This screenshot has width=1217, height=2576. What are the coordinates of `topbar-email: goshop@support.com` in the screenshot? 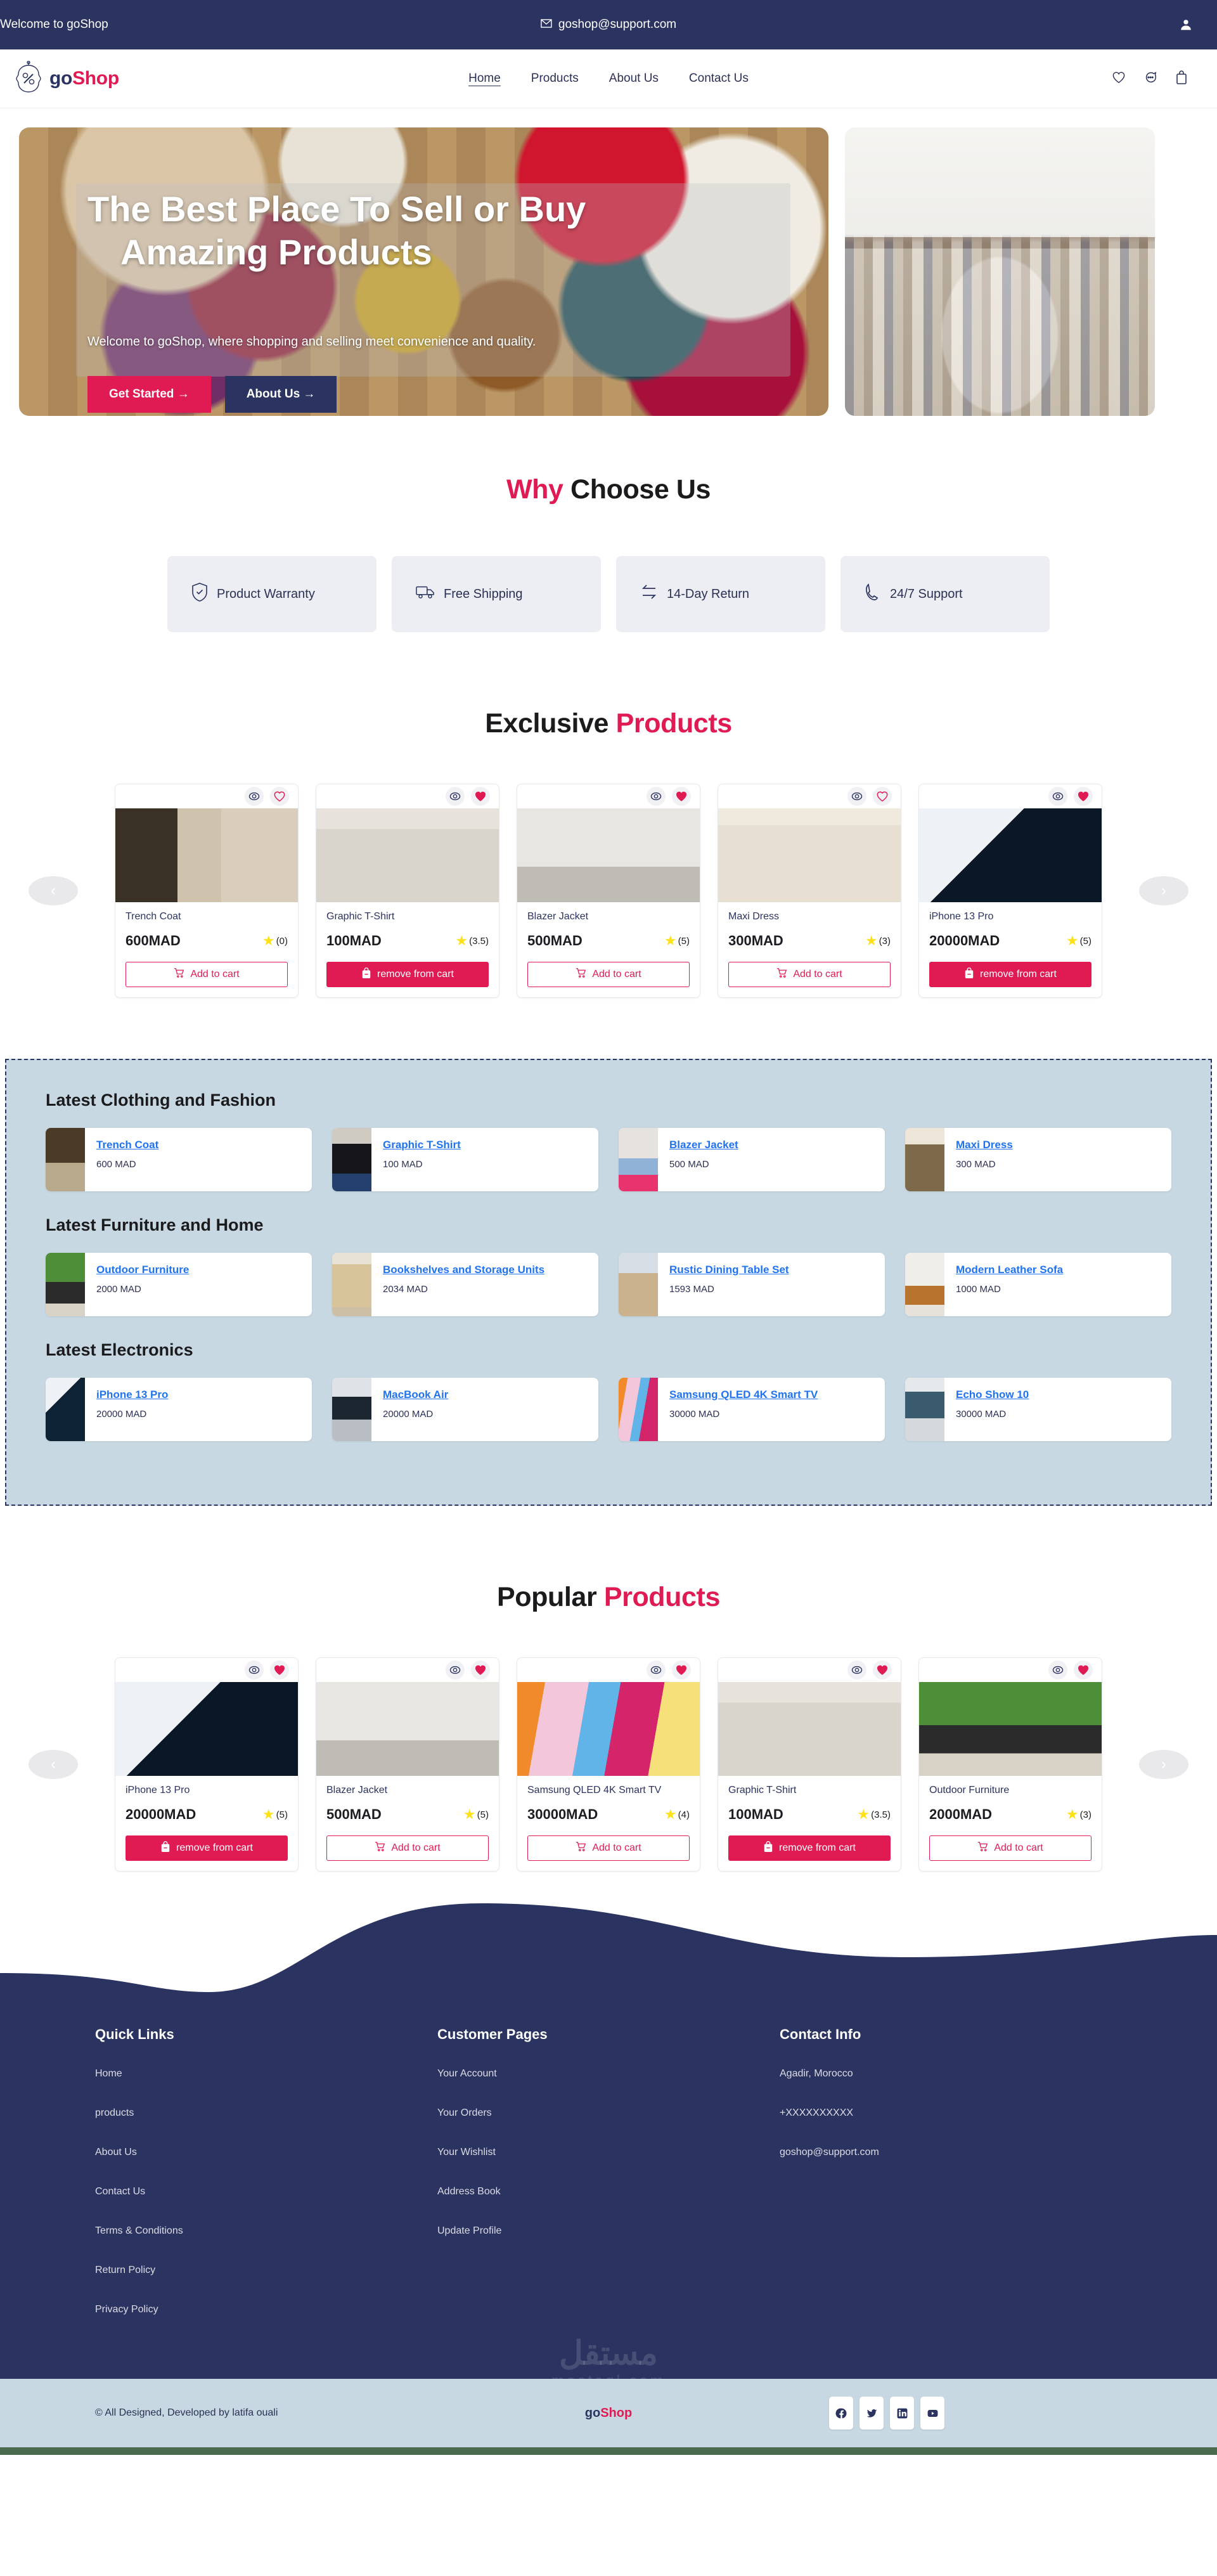 It's located at (608, 25).